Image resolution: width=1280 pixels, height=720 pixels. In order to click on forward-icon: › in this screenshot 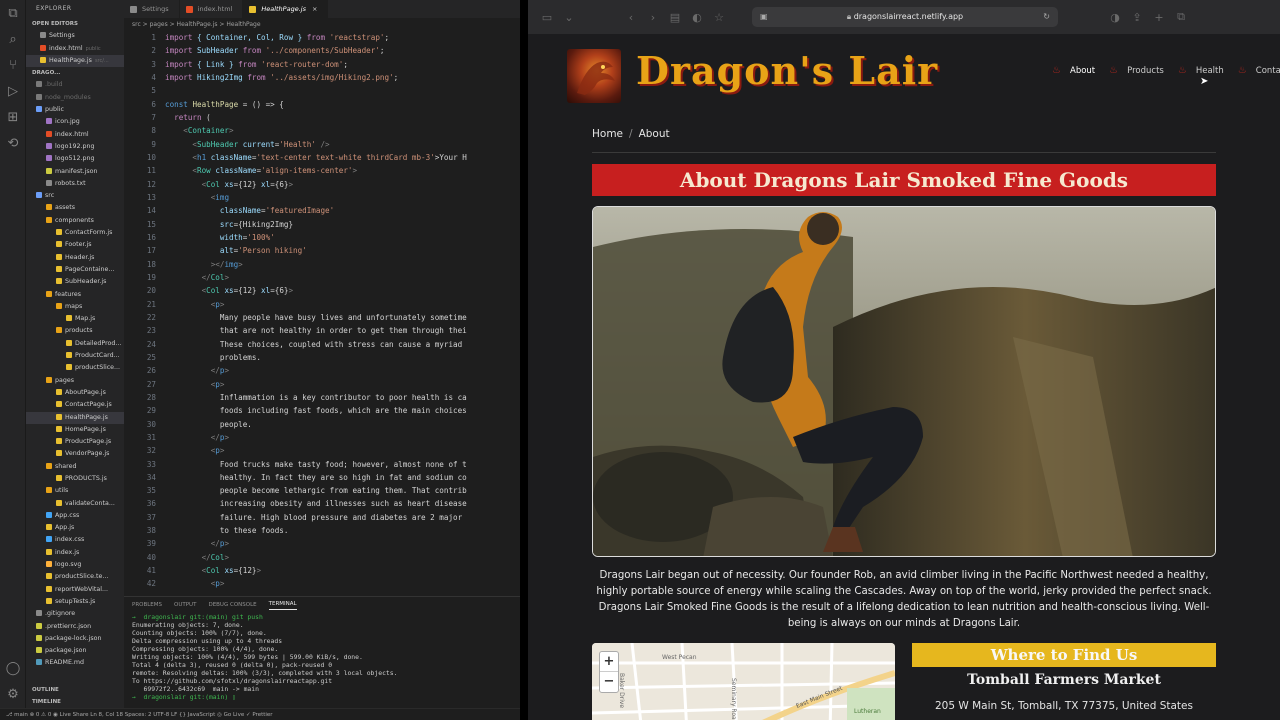, I will do `click(653, 17)`.